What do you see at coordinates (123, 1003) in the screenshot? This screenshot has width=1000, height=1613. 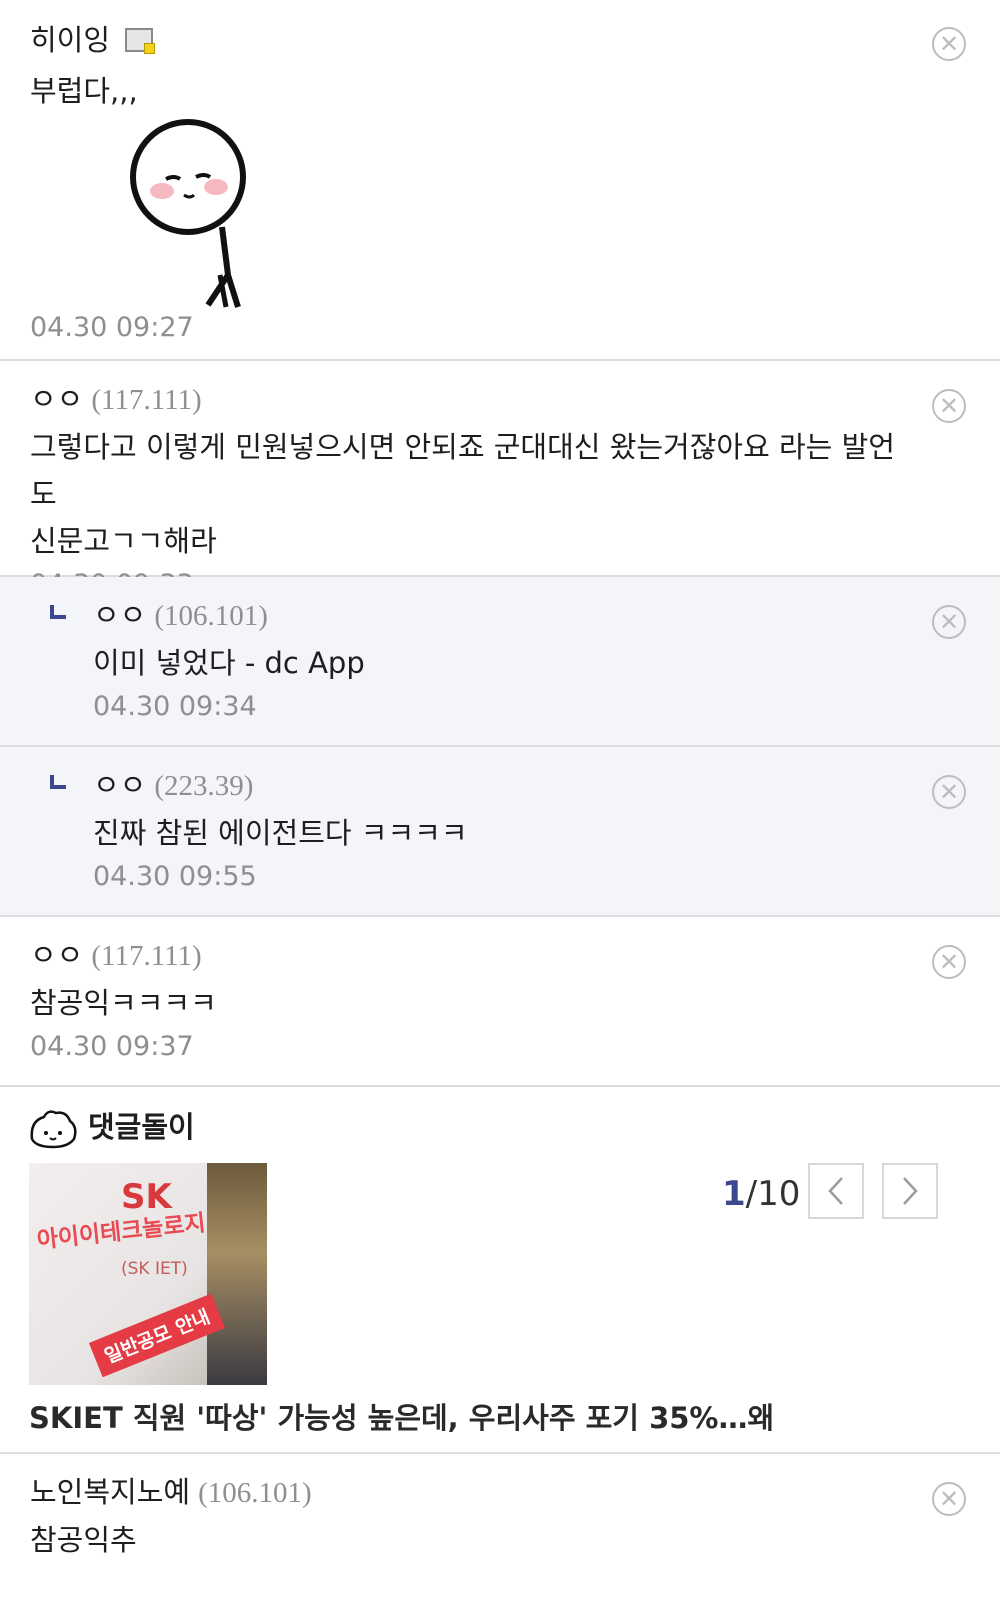 I see `comment-text: 참공익ㅋㅋㅋㅋ` at bounding box center [123, 1003].